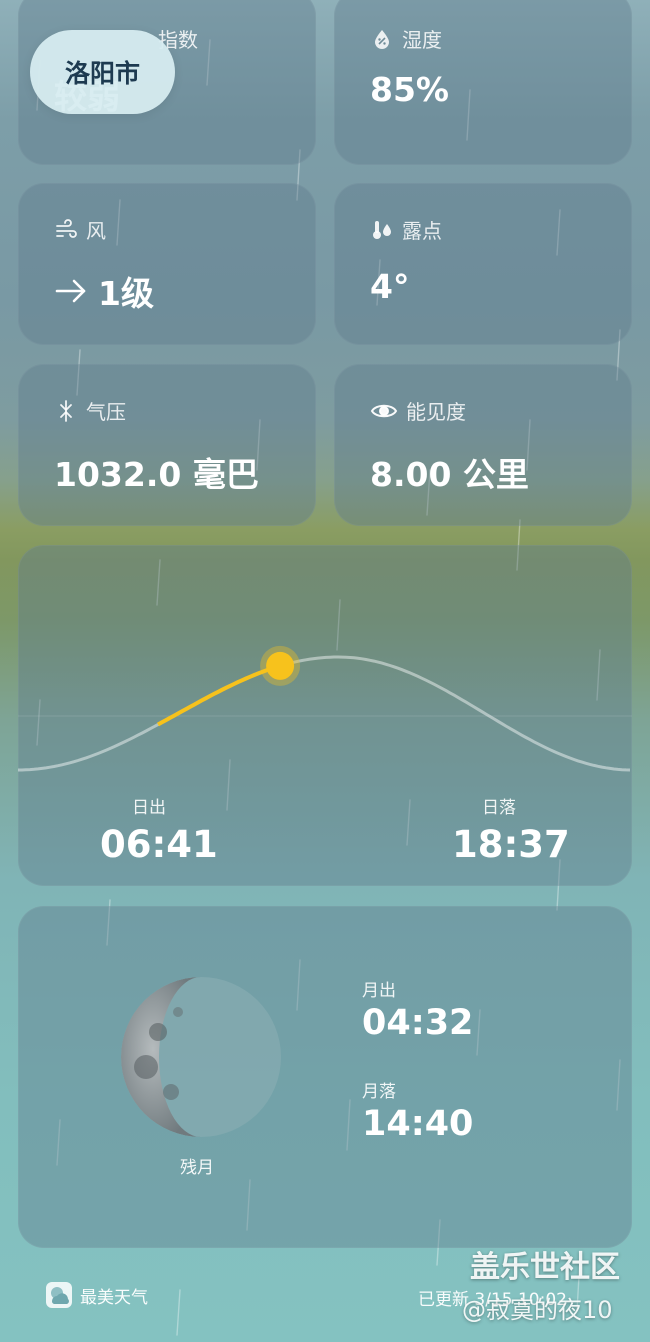 This screenshot has height=1342, width=650. Describe the element at coordinates (156, 474) in the screenshot. I see `pressure-value: 1032.0 毫巴` at that location.